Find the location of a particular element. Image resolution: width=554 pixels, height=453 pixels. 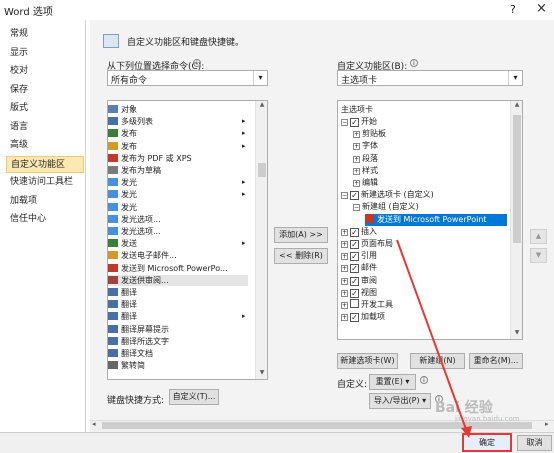

arrow-line is located at coordinates (432, 336).